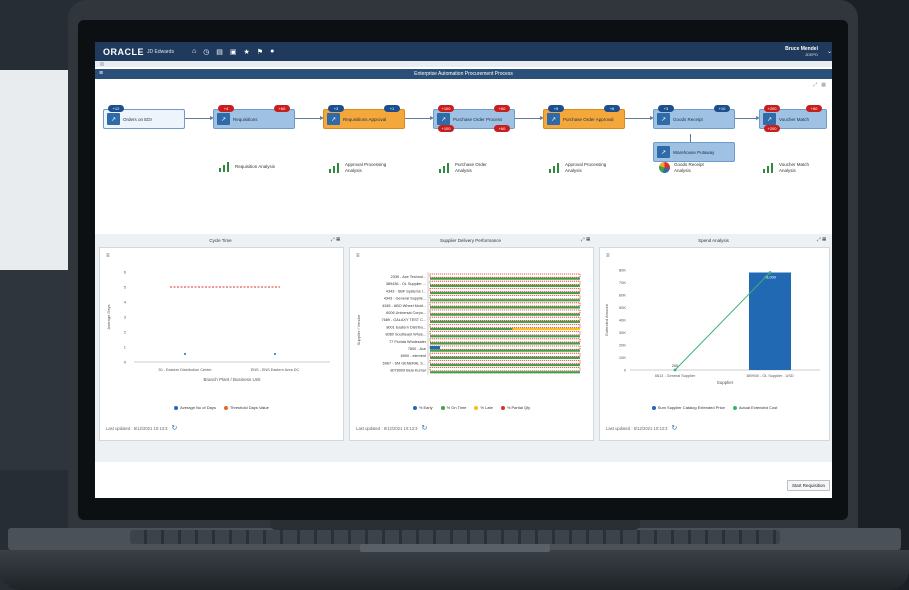 The image size is (909, 590). Describe the element at coordinates (814, 108) in the screenshot. I see `alert-badge: +50` at that location.